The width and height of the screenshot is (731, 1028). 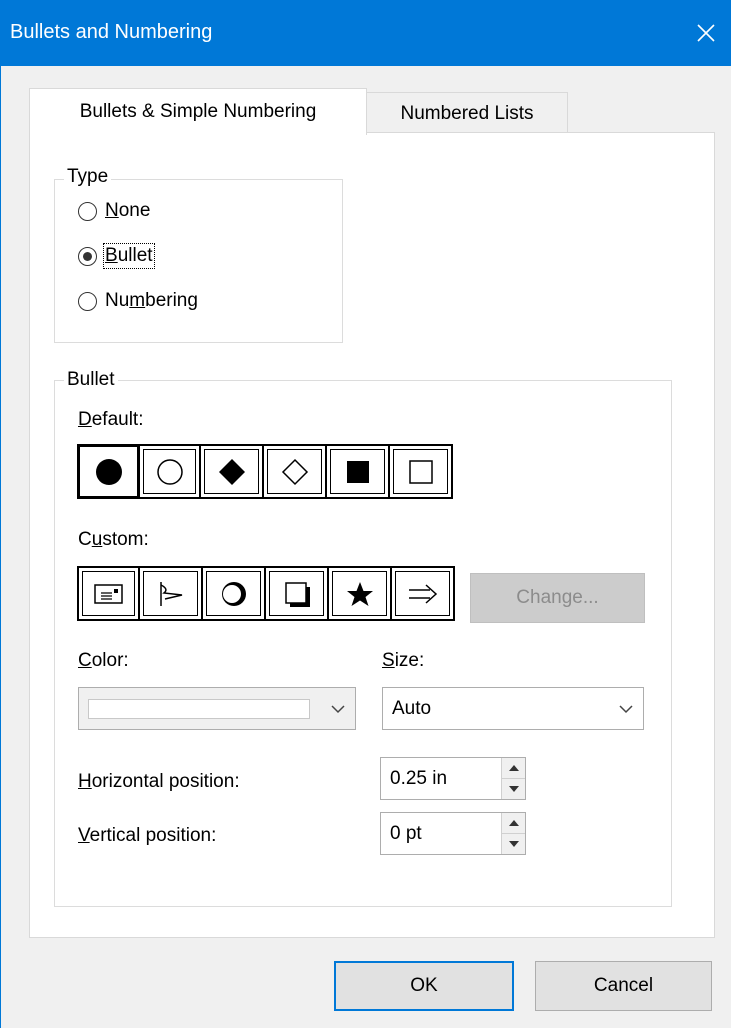 What do you see at coordinates (412, 708) in the screenshot?
I see `size-value: Auto` at bounding box center [412, 708].